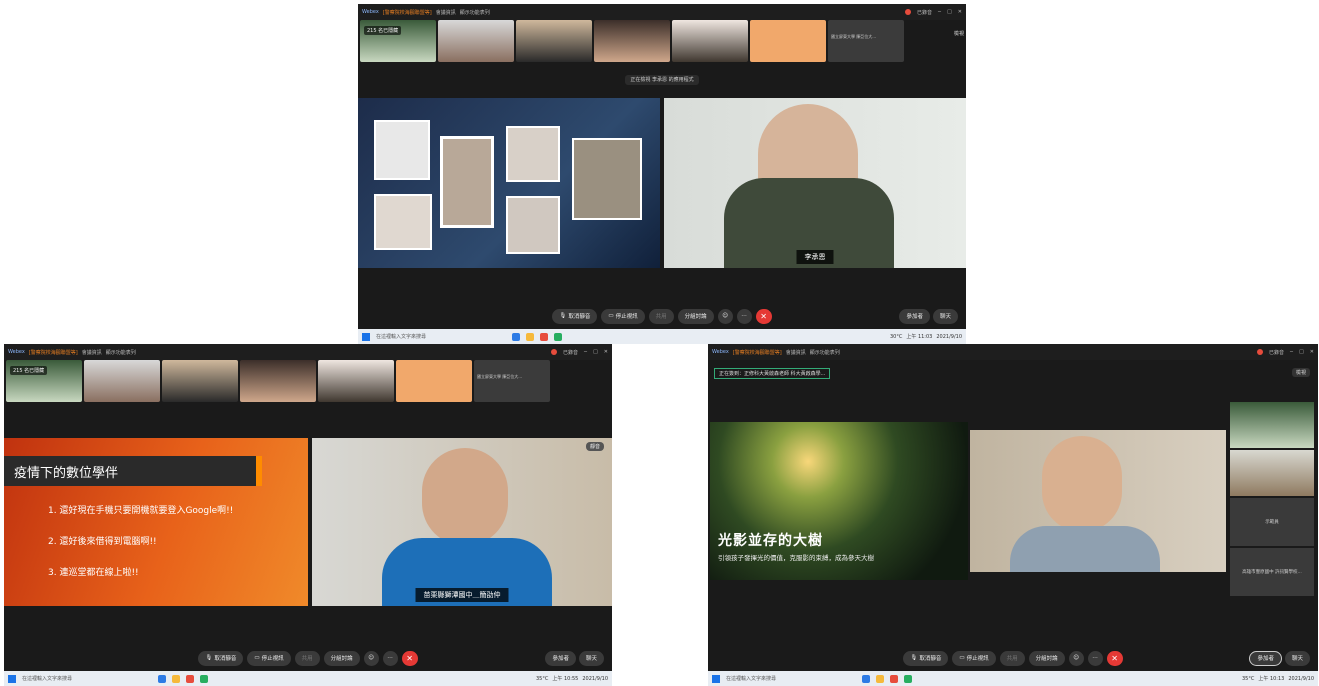  Describe the element at coordinates (462, 522) in the screenshot. I see `speaker-video: 靜音 苗栗縣獅潭國中＿簡劭仲` at that location.